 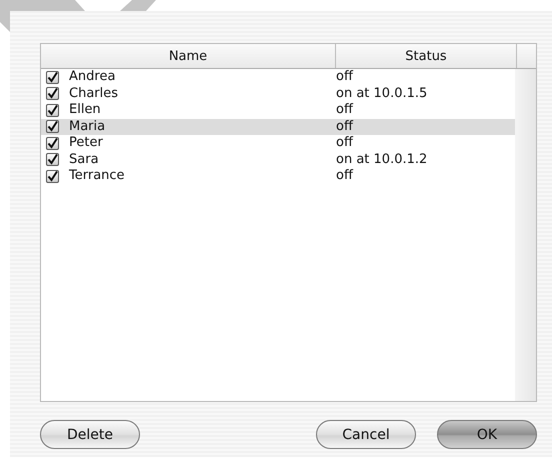 I want to click on table-row: Ellen off, so click(x=278, y=110).